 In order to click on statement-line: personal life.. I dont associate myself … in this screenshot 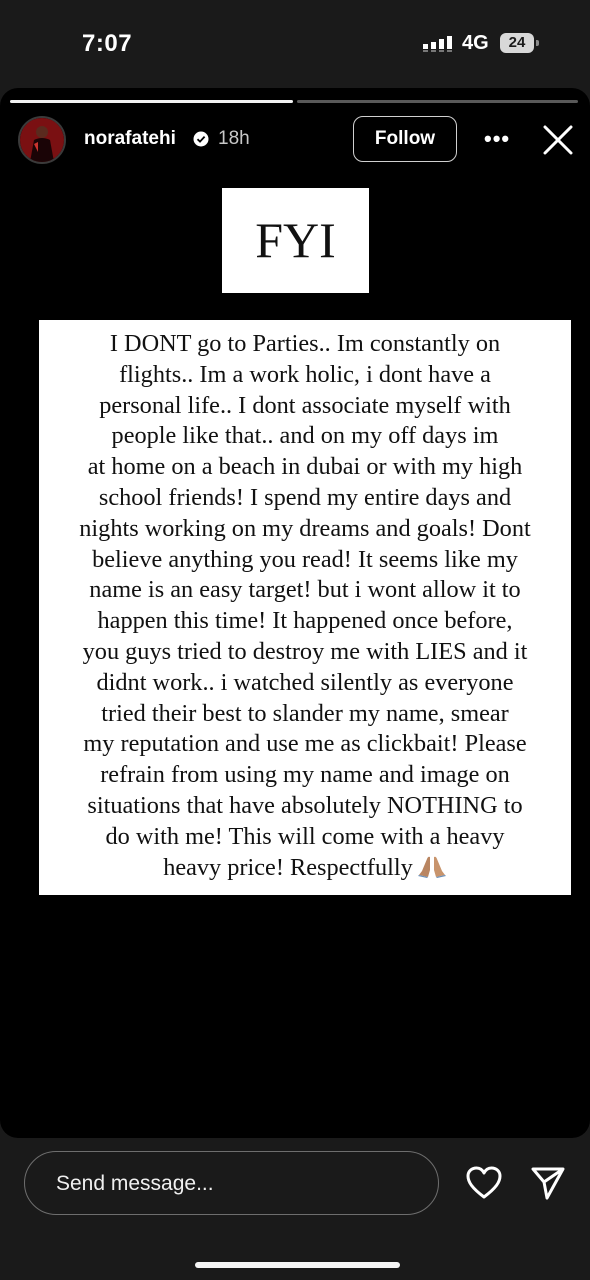, I will do `click(305, 405)`.